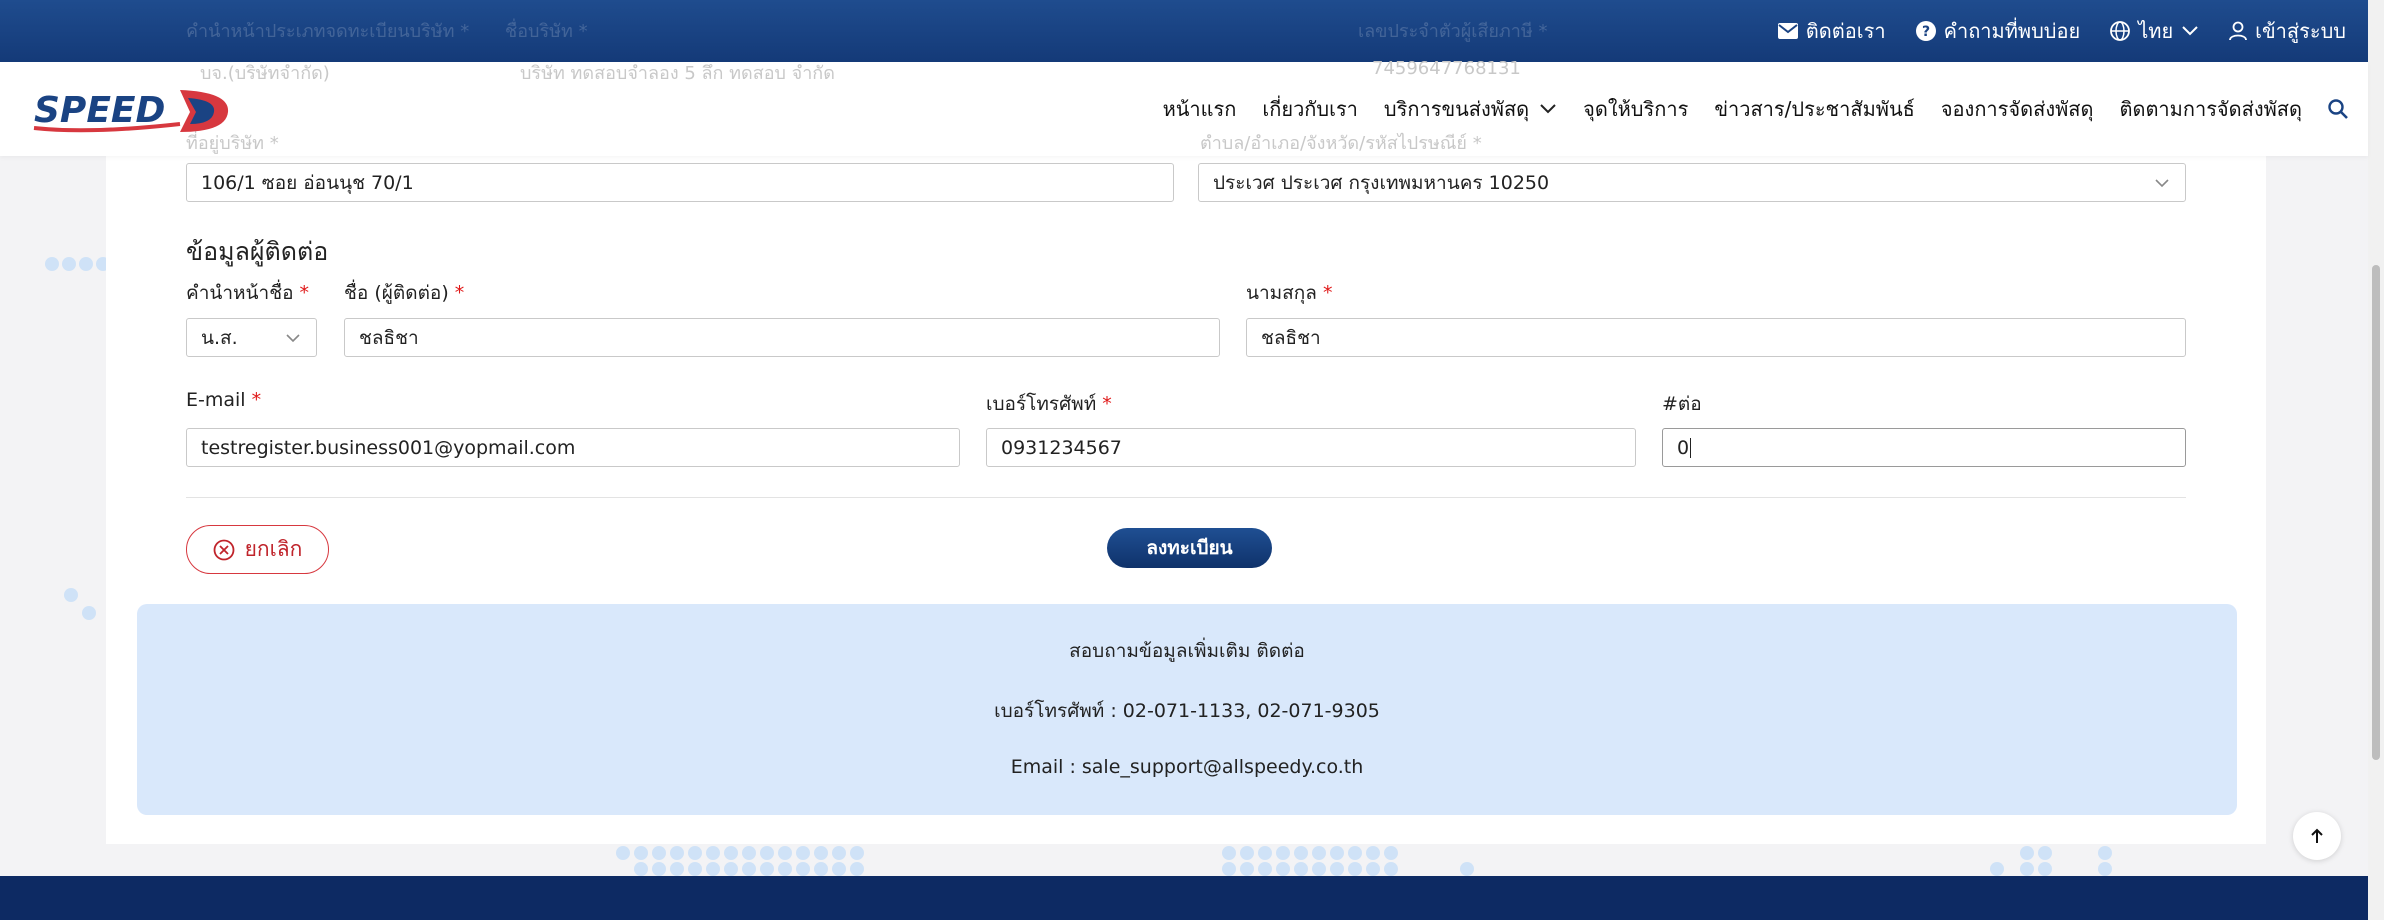 The image size is (2384, 920). I want to click on address-street-value: 106/1 ซอย อ่อนนุช 70/1, so click(307, 182).